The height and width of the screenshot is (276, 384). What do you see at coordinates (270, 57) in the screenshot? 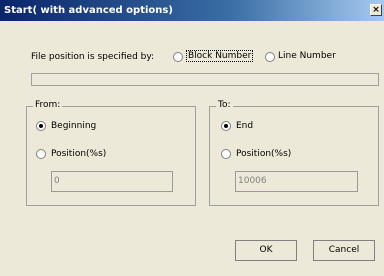
I see `line-number-radio` at bounding box center [270, 57].